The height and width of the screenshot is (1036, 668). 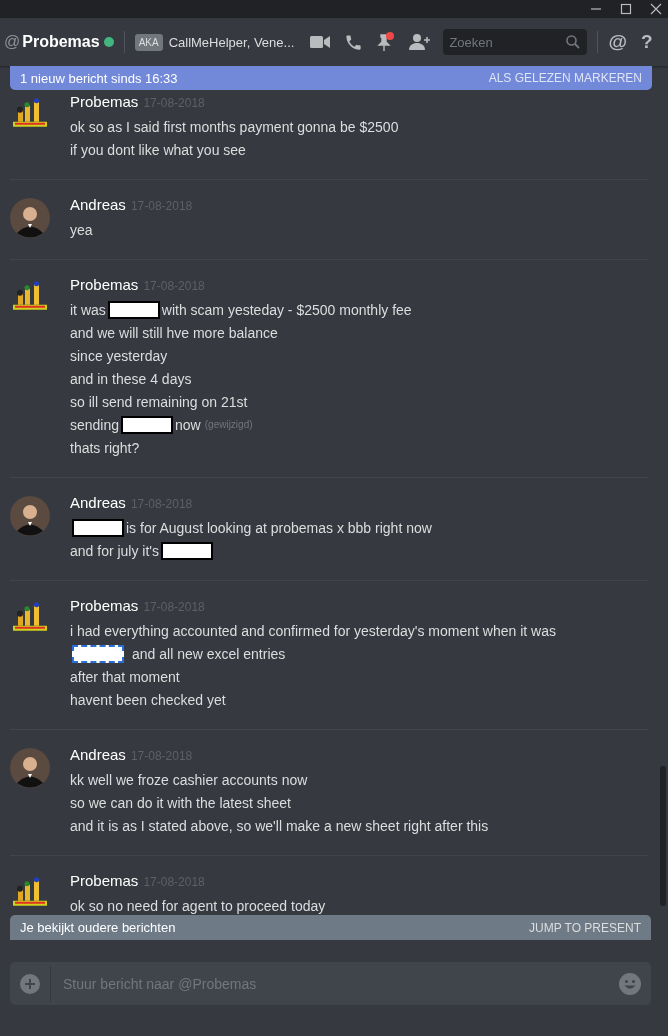 What do you see at coordinates (95, 424) in the screenshot?
I see `message-text: sending` at bounding box center [95, 424].